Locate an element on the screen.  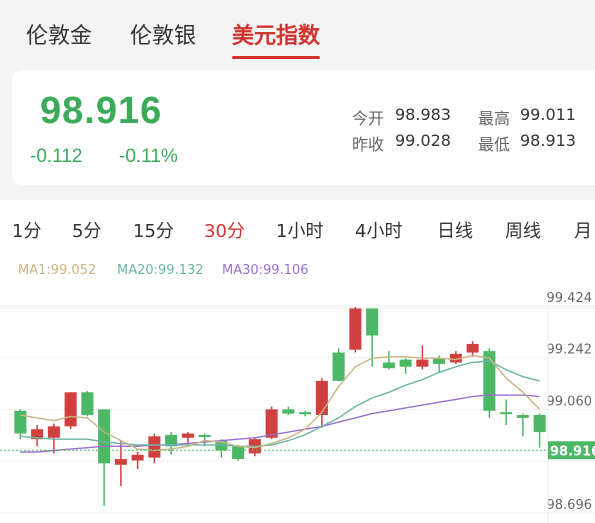
period-tabs: 1分 5分 15分 30分 1小时 4小时 日线 周线 月 is located at coordinates (297, 227).